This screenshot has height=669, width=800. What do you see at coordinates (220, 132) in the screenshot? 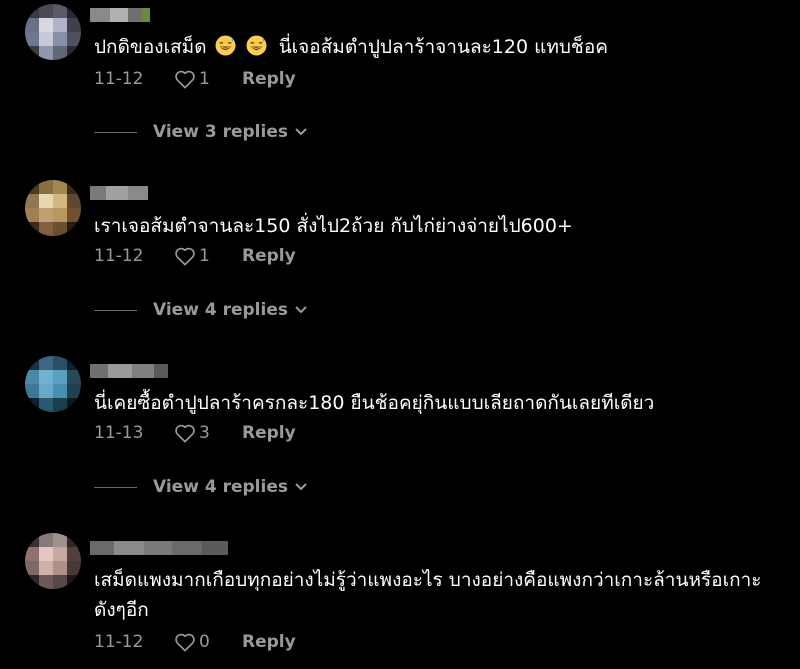
I see `view-replies-label: View 3 replies` at bounding box center [220, 132].